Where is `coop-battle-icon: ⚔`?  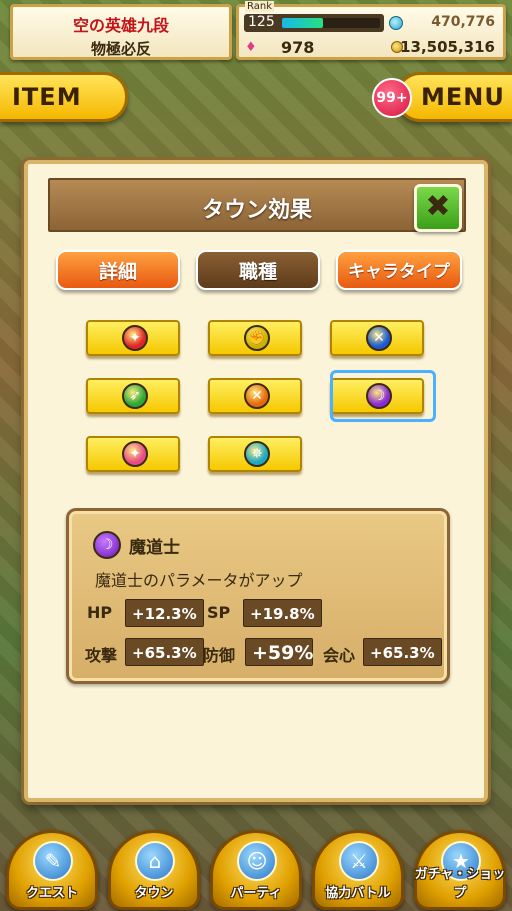 coop-battle-icon: ⚔ is located at coordinates (359, 861).